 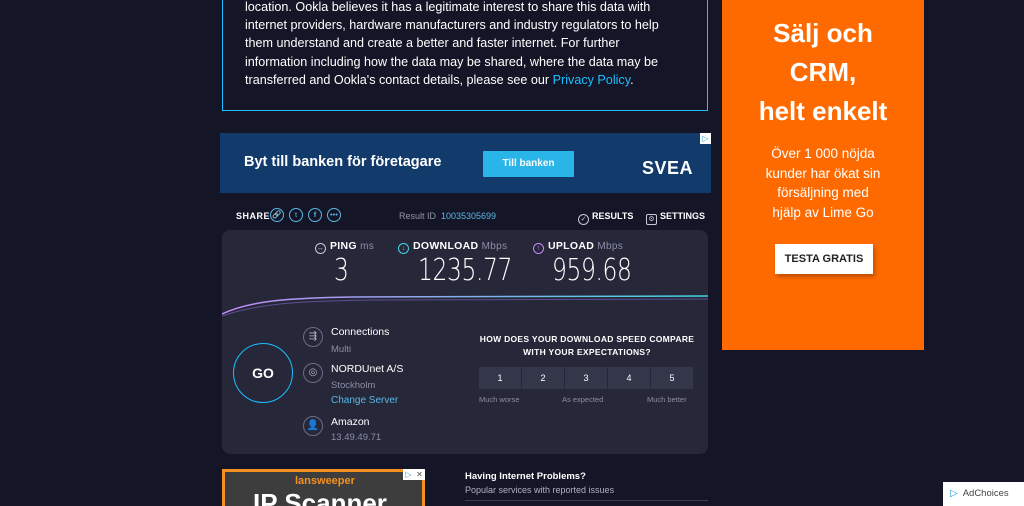 What do you see at coordinates (632, 79) in the screenshot?
I see `privacy-line-end: .` at bounding box center [632, 79].